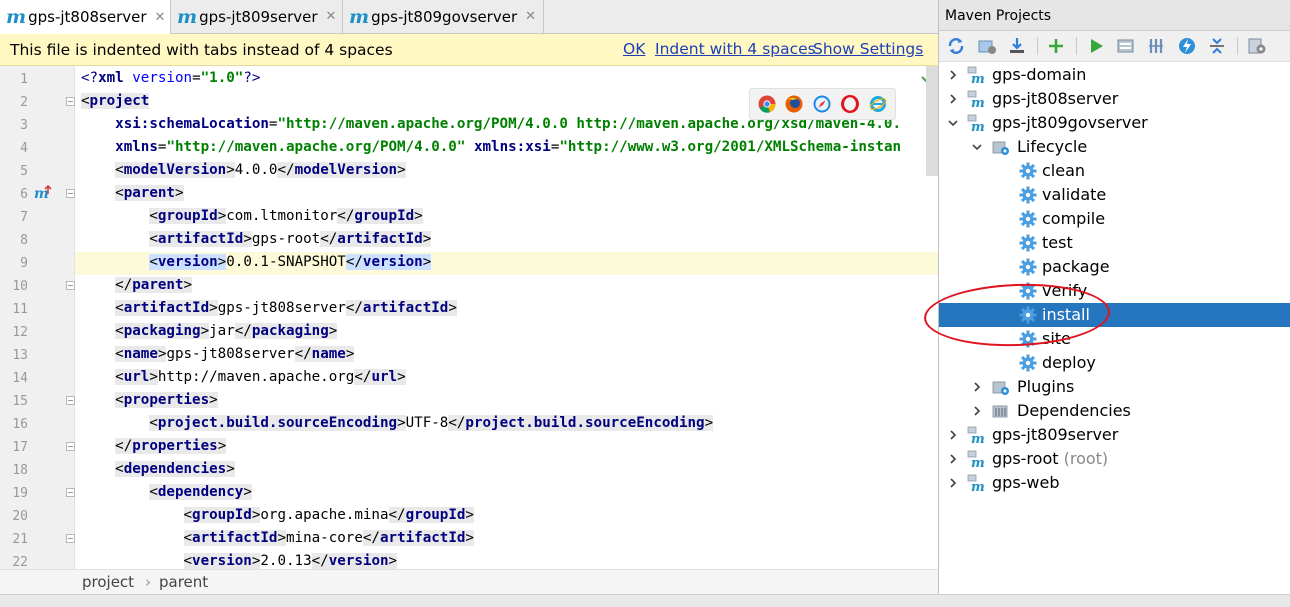  What do you see at coordinates (1114, 171) in the screenshot?
I see `maven-tree-item-clean: clean` at bounding box center [1114, 171].